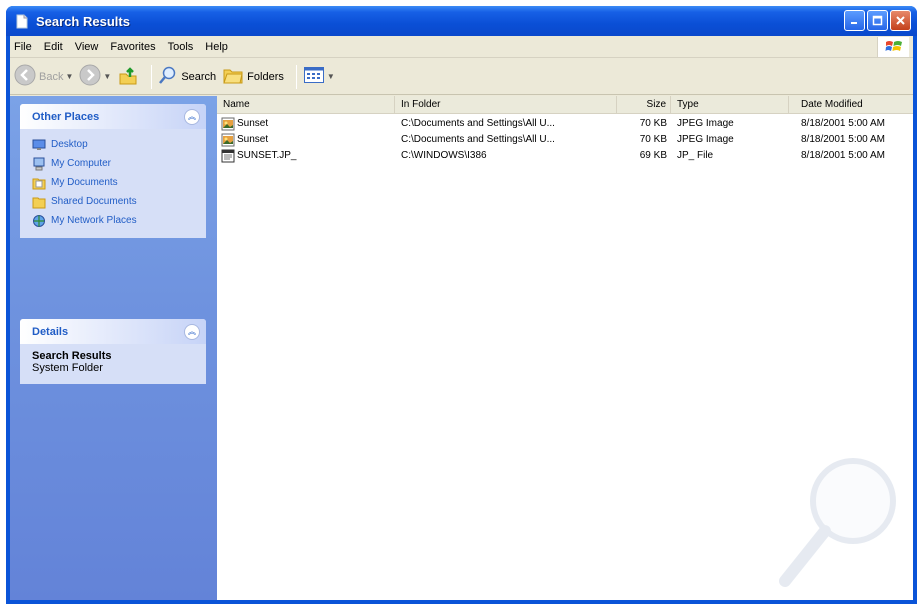 The height and width of the screenshot is (609, 923). I want to click on place-label: My Documents, so click(84, 182).